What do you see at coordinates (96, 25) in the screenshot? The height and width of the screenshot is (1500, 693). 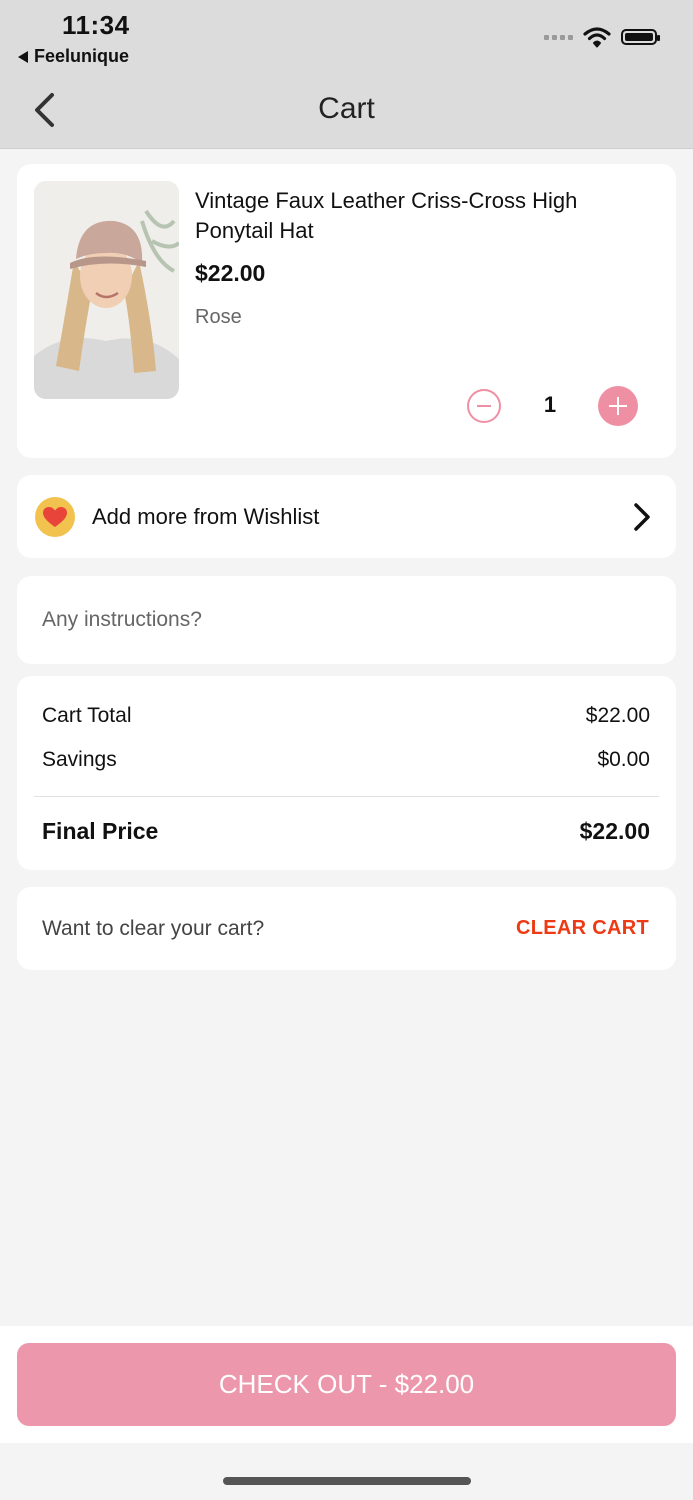 I see `status-time: 11:34` at bounding box center [96, 25].